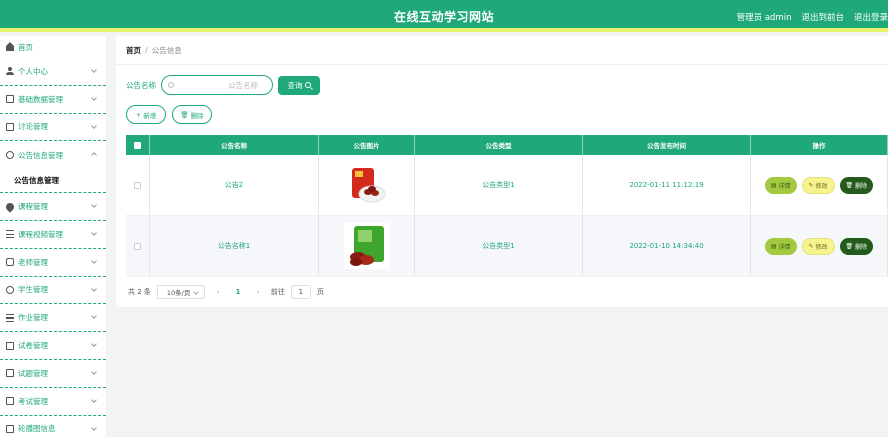 The width and height of the screenshot is (888, 437). I want to click on search-placeholder: 公告名称, so click(243, 85).